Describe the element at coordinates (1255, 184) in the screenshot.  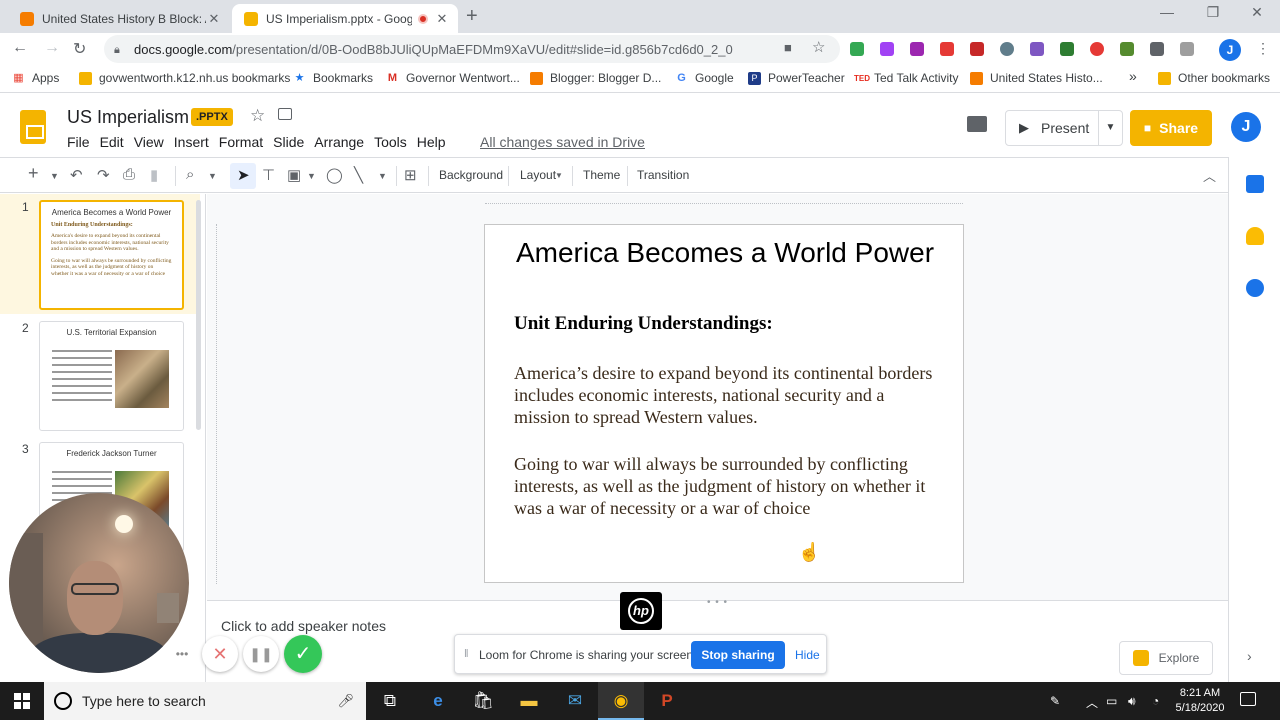
I see `calendar-icon` at that location.